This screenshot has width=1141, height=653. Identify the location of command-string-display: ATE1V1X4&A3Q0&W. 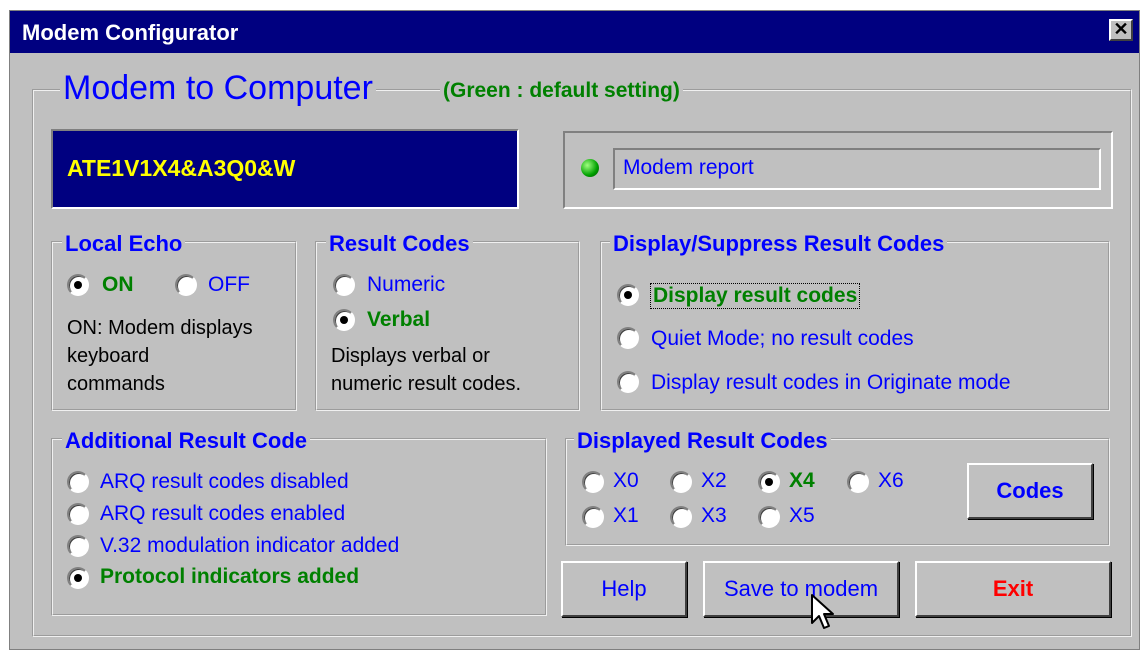
(285, 169).